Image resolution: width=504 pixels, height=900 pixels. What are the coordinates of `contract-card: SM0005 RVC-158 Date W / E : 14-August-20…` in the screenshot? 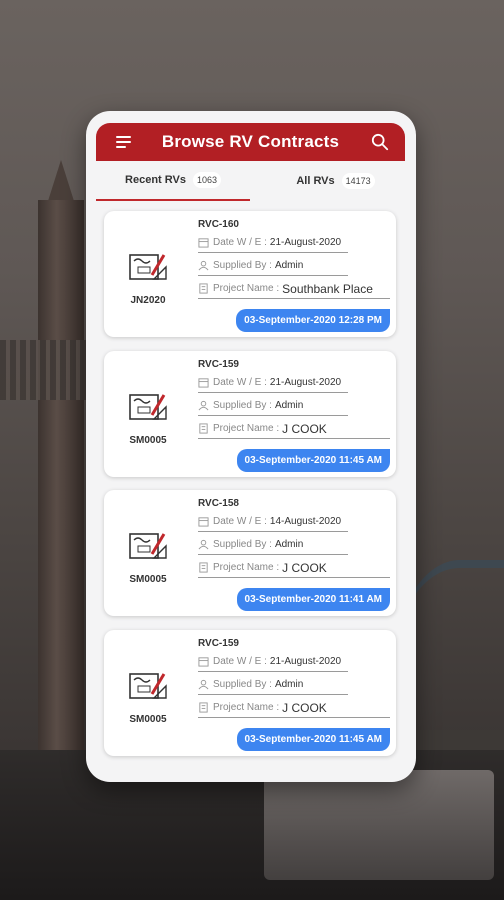 It's located at (250, 553).